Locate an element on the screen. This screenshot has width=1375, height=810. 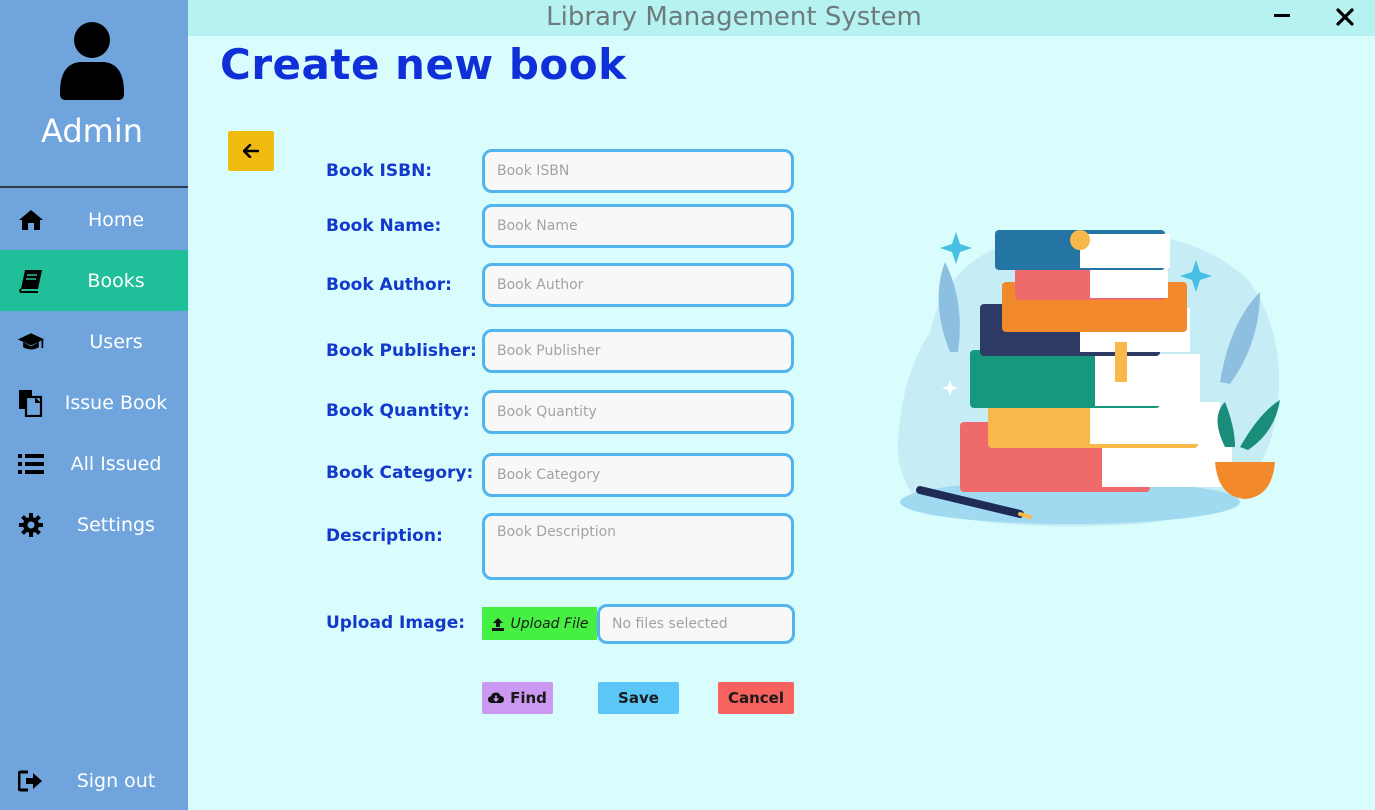
copy-icon is located at coordinates (31, 403).